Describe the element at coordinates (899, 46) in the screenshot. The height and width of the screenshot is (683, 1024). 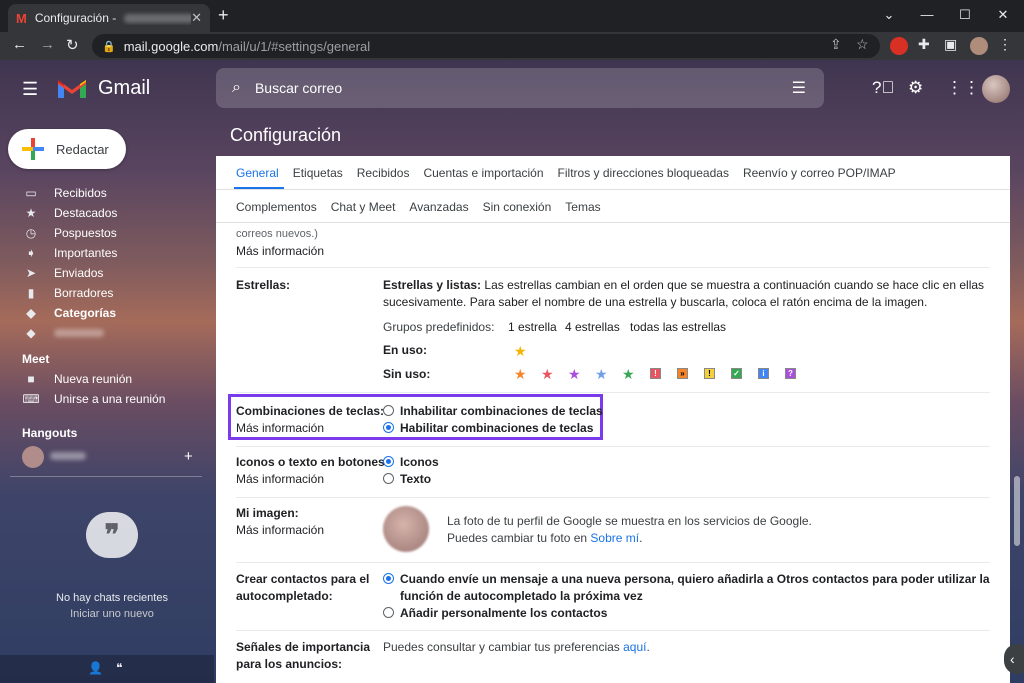
I see `adblock-extension-icon` at that location.